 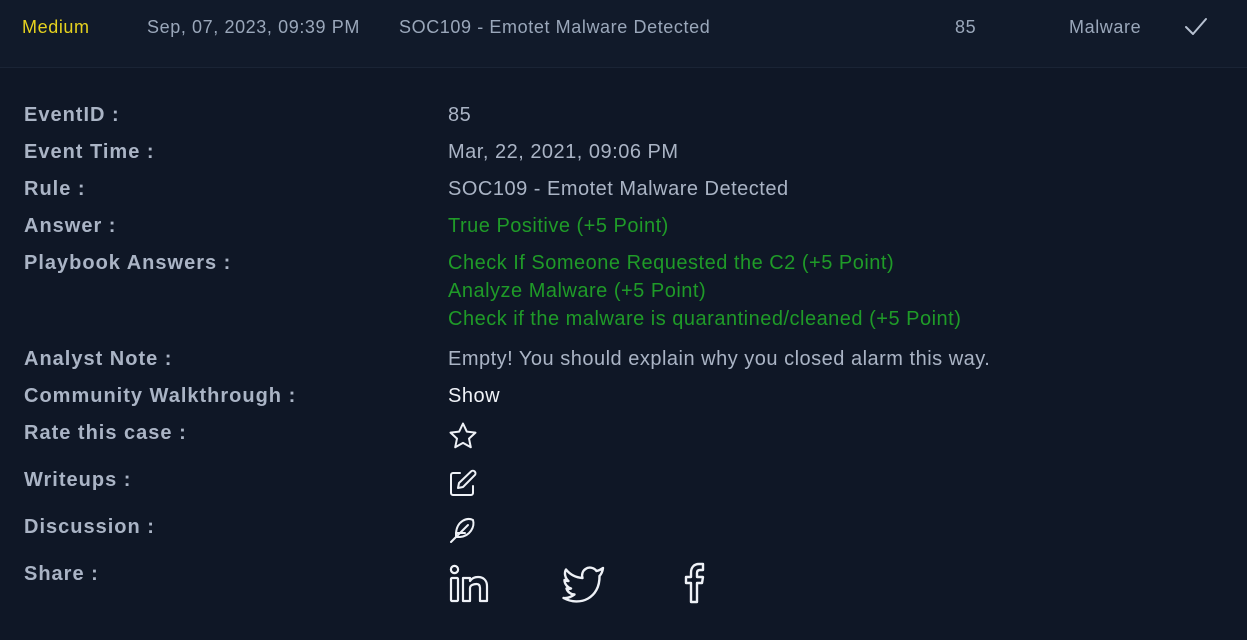 I want to click on edit-icon, so click(x=463, y=483).